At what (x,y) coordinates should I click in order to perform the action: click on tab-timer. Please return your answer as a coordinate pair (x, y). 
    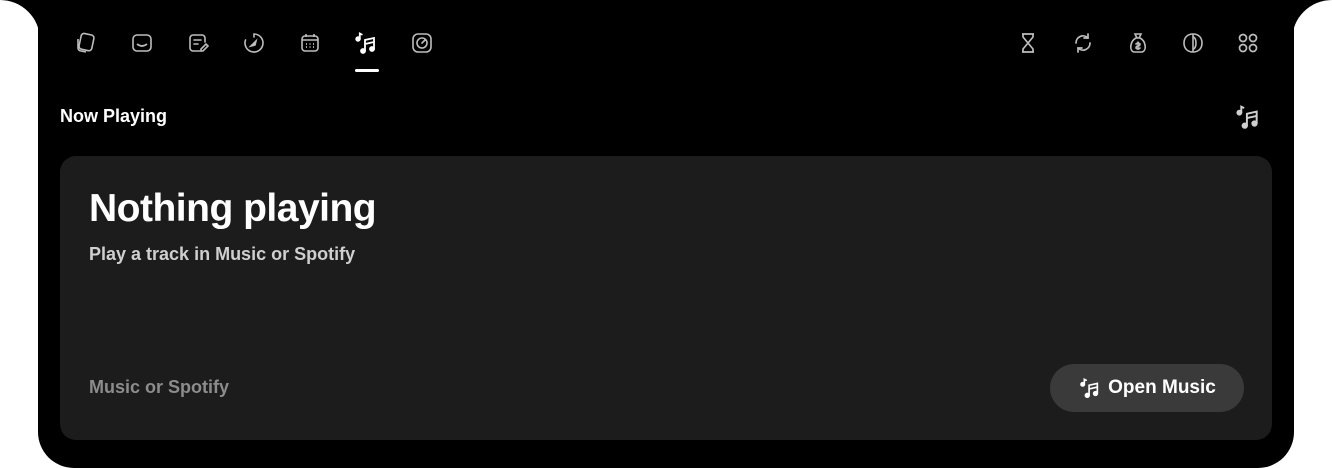
    Looking at the image, I should click on (254, 43).